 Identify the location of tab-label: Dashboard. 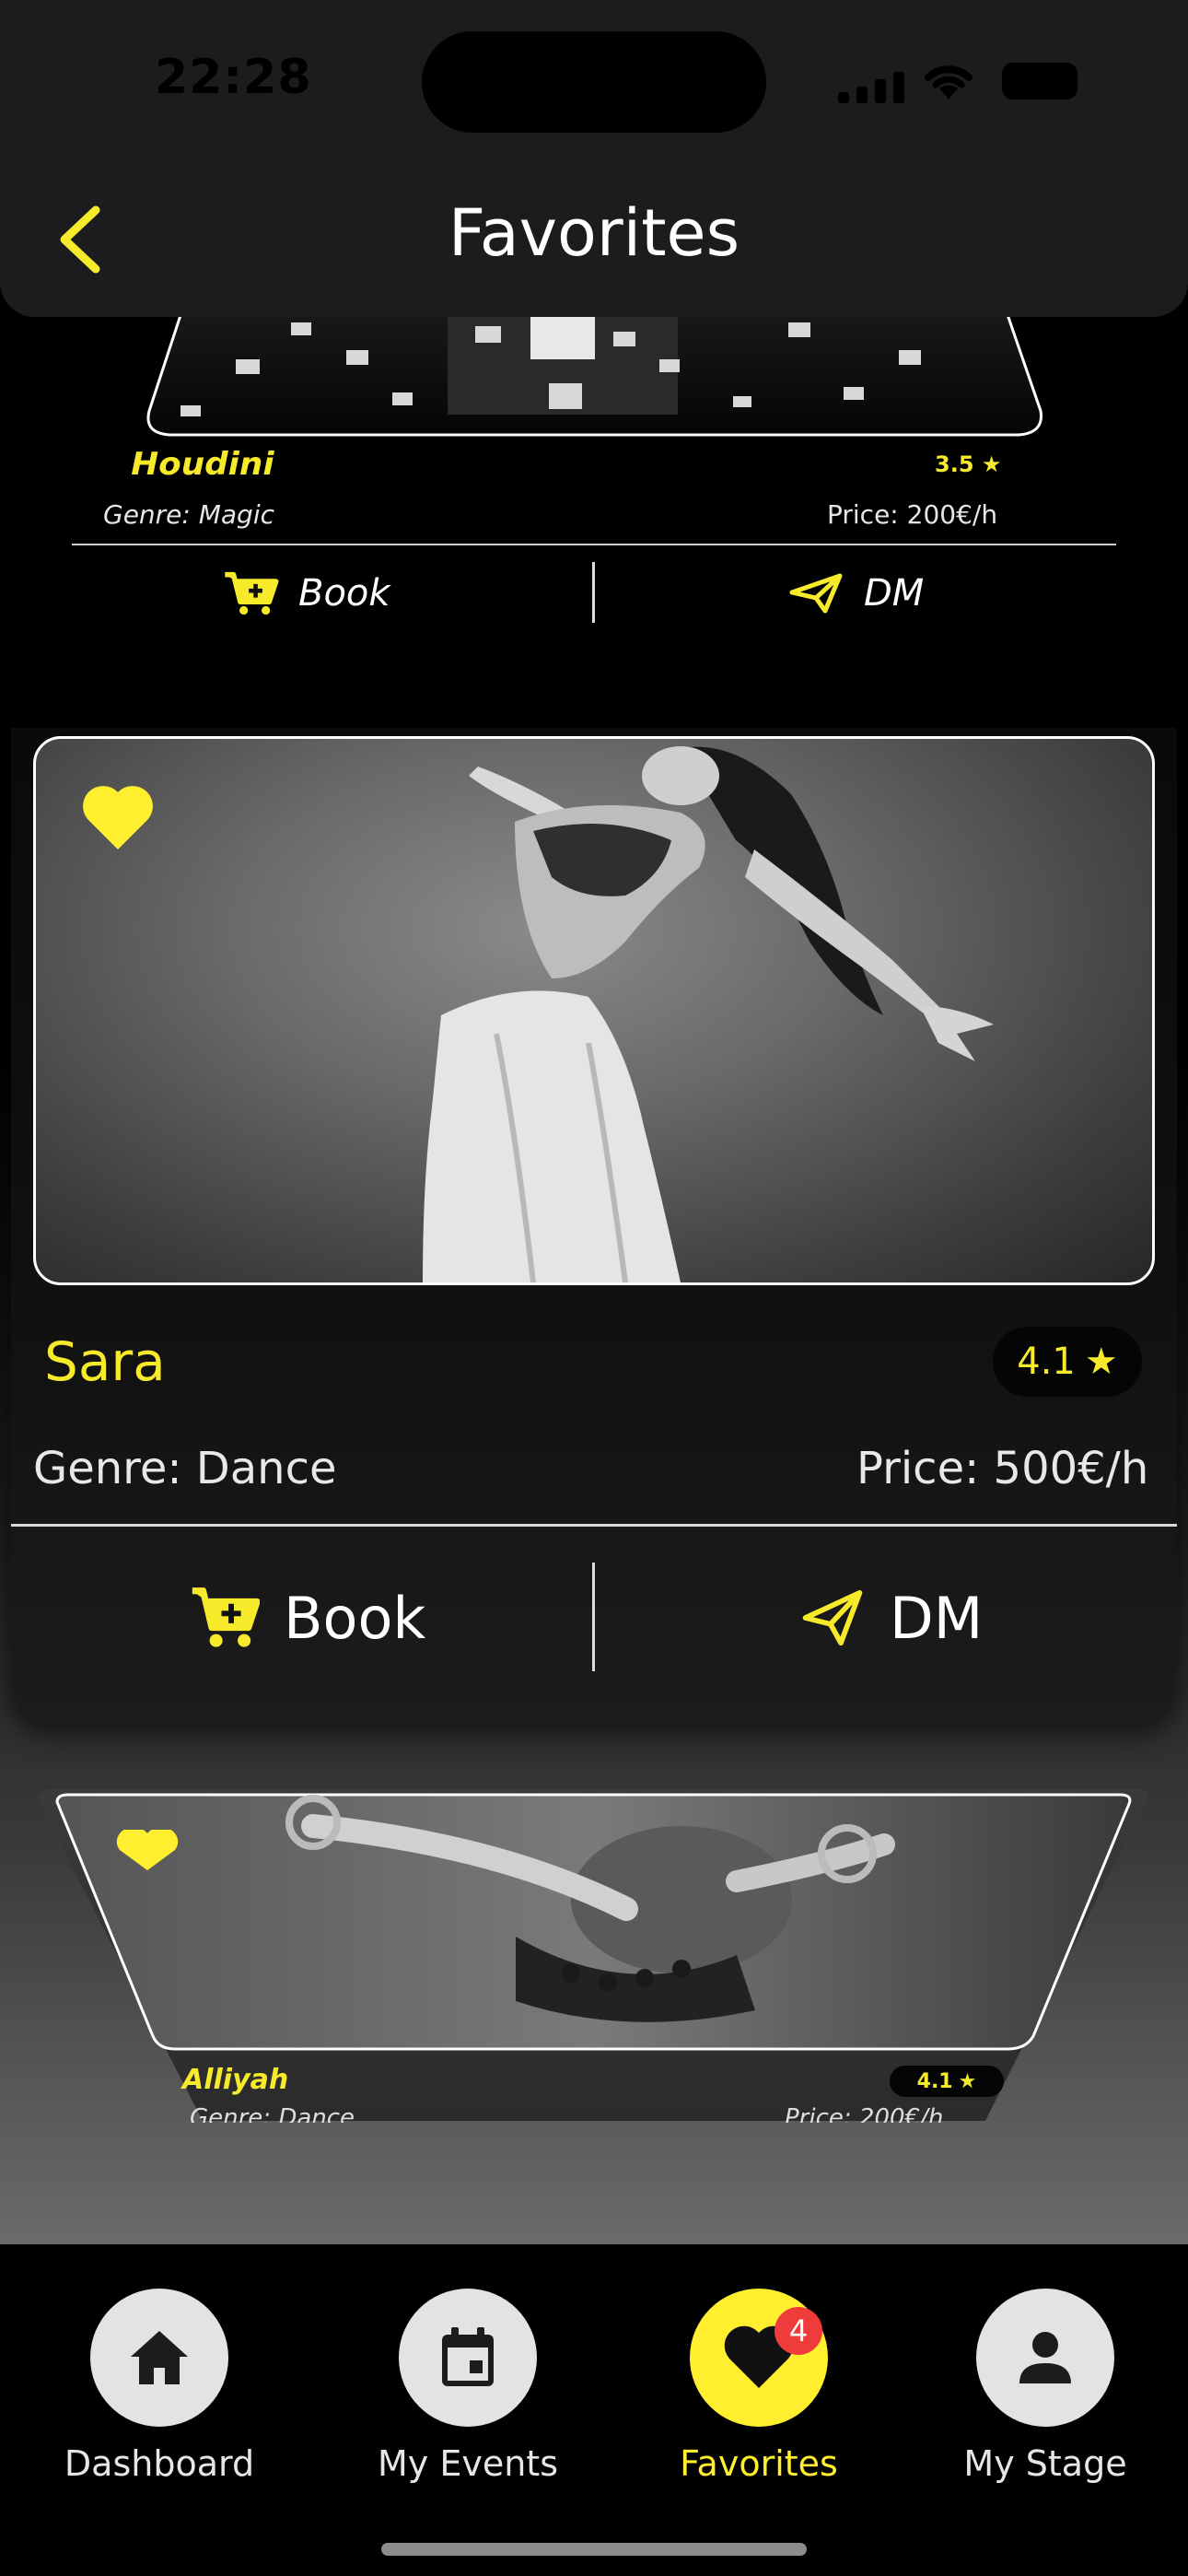
(160, 2463).